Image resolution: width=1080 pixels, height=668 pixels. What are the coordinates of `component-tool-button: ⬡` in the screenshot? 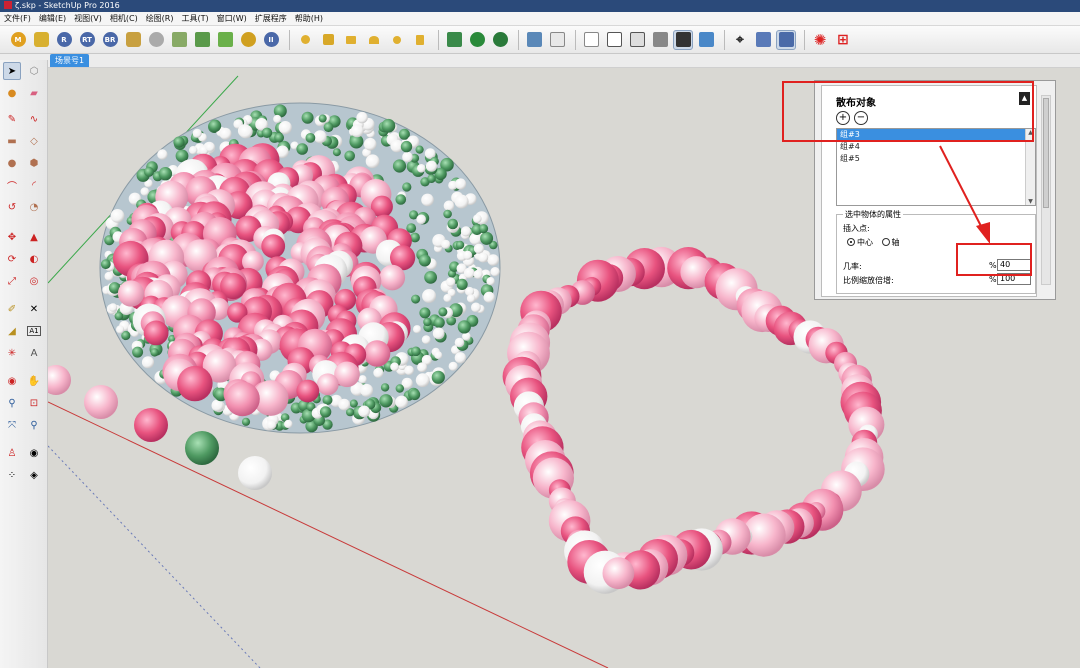 It's located at (34, 71).